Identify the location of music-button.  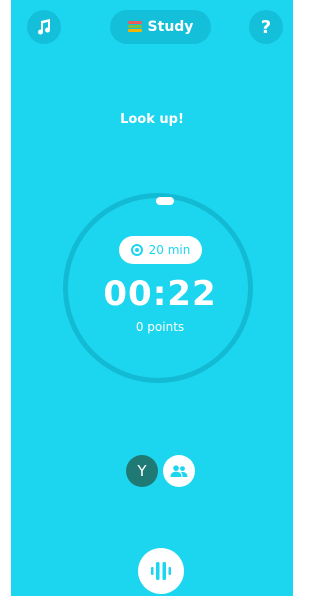
(44, 27).